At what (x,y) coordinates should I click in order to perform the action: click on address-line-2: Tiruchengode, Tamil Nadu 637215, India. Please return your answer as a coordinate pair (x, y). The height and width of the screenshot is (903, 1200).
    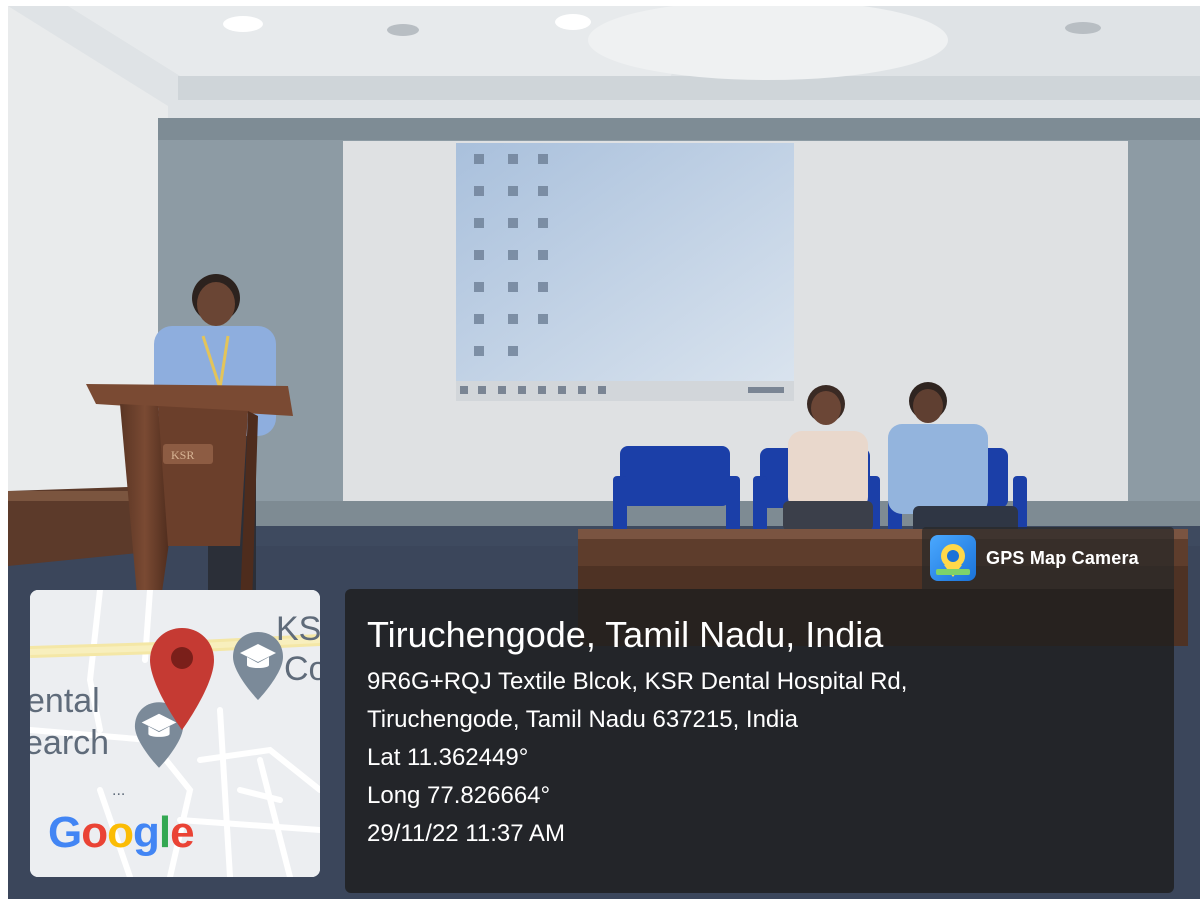
    Looking at the image, I should click on (582, 719).